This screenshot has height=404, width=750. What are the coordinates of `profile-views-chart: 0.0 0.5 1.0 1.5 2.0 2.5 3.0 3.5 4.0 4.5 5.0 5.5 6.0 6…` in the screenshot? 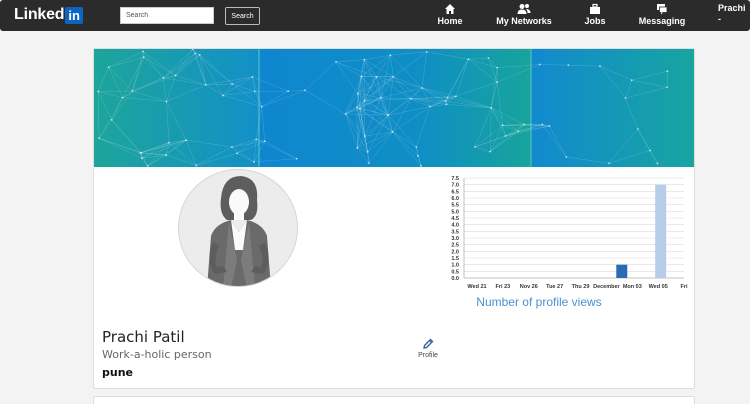 It's located at (561, 244).